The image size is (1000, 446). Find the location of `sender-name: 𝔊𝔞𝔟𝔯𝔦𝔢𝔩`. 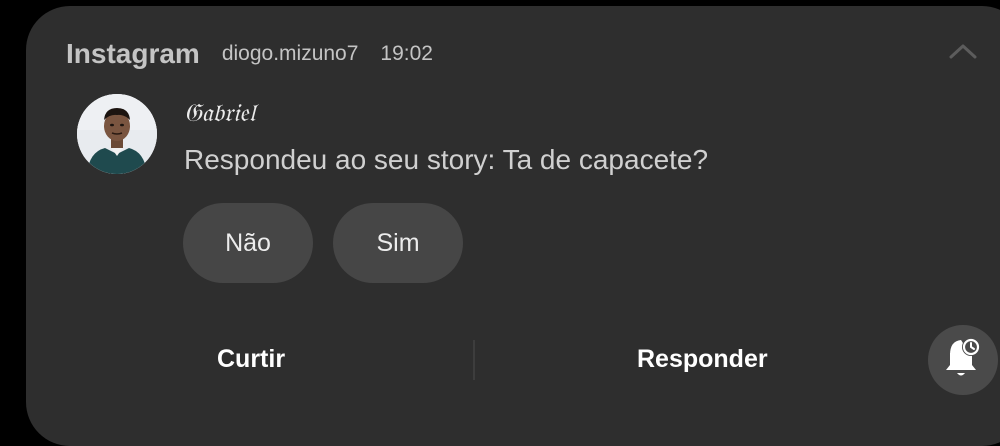

sender-name: 𝔊𝔞𝔟𝔯𝔦𝔢𝔩 is located at coordinates (220, 112).